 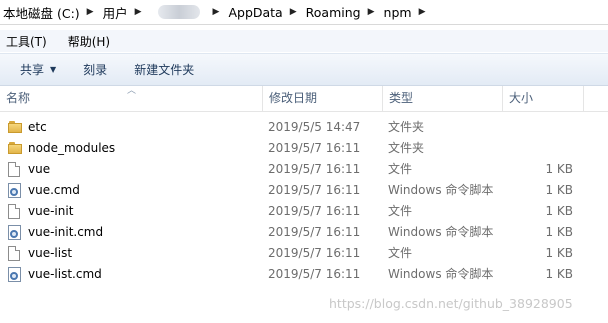 What do you see at coordinates (39, 169) in the screenshot?
I see `file-name: vue` at bounding box center [39, 169].